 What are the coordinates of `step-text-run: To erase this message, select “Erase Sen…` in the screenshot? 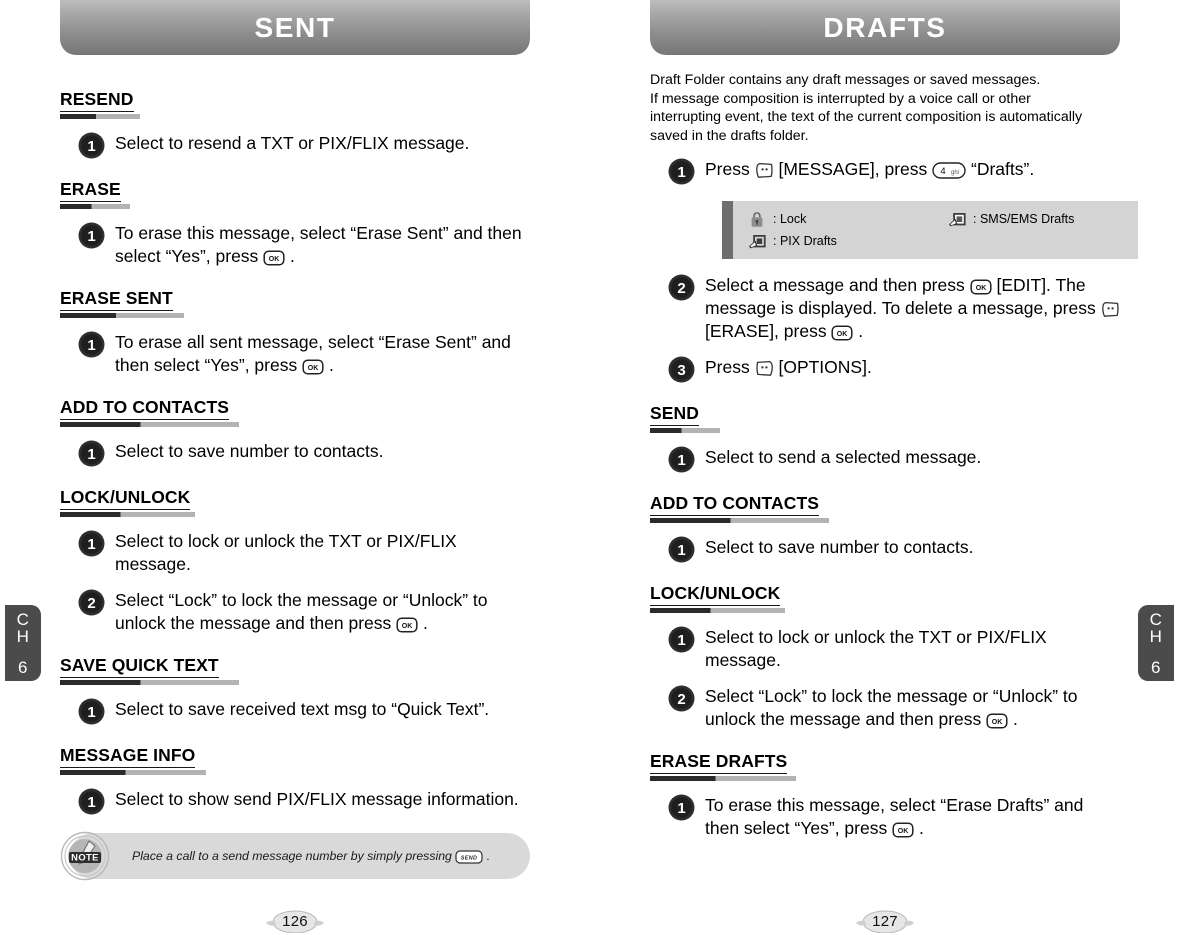 It's located at (318, 244).